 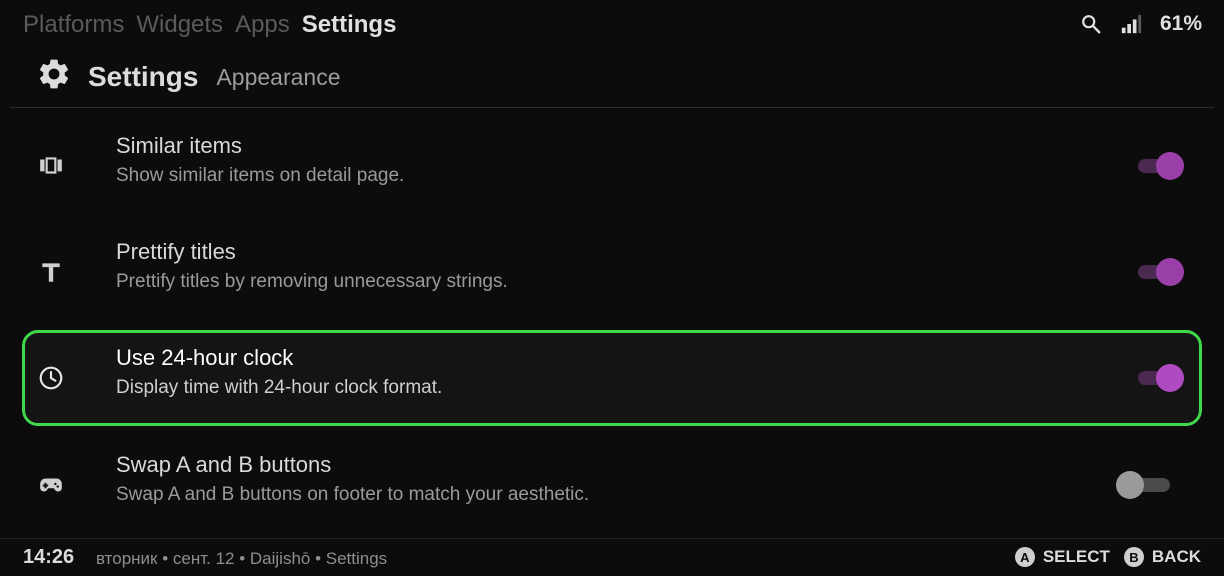 I want to click on gamepad-icon, so click(x=51, y=485).